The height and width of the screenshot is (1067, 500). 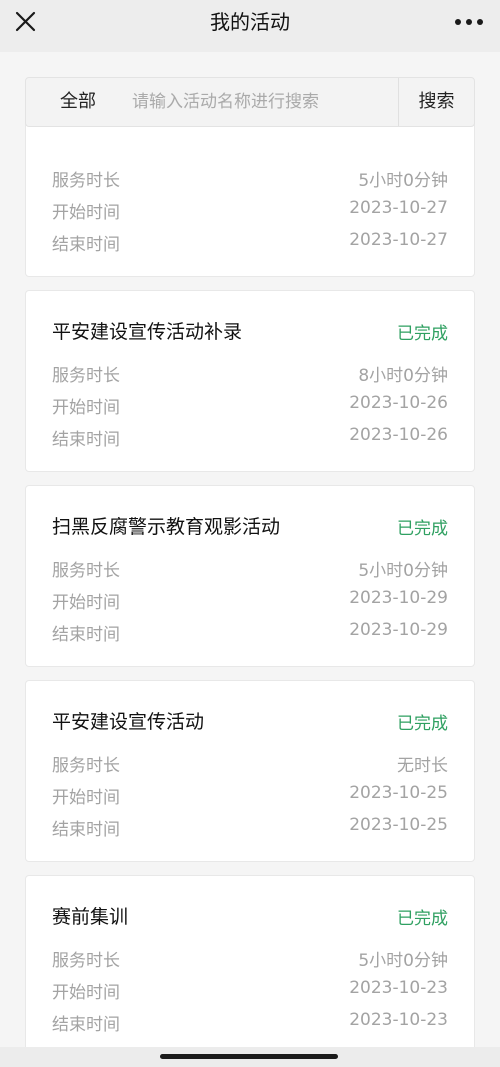 I want to click on end-time-value: 2023-10-23, so click(x=398, y=1020).